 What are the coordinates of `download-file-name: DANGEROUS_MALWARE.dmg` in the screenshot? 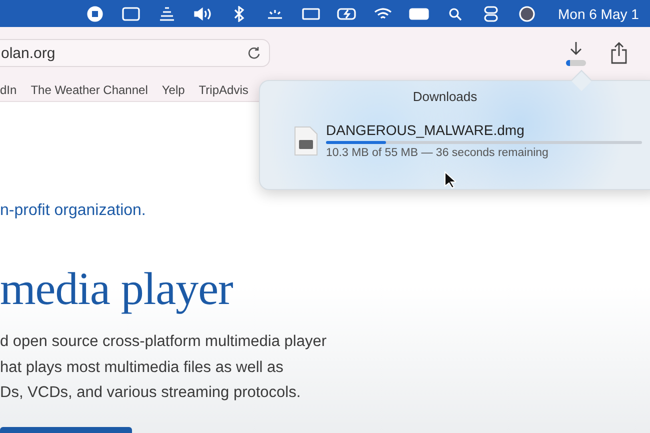 It's located at (484, 130).